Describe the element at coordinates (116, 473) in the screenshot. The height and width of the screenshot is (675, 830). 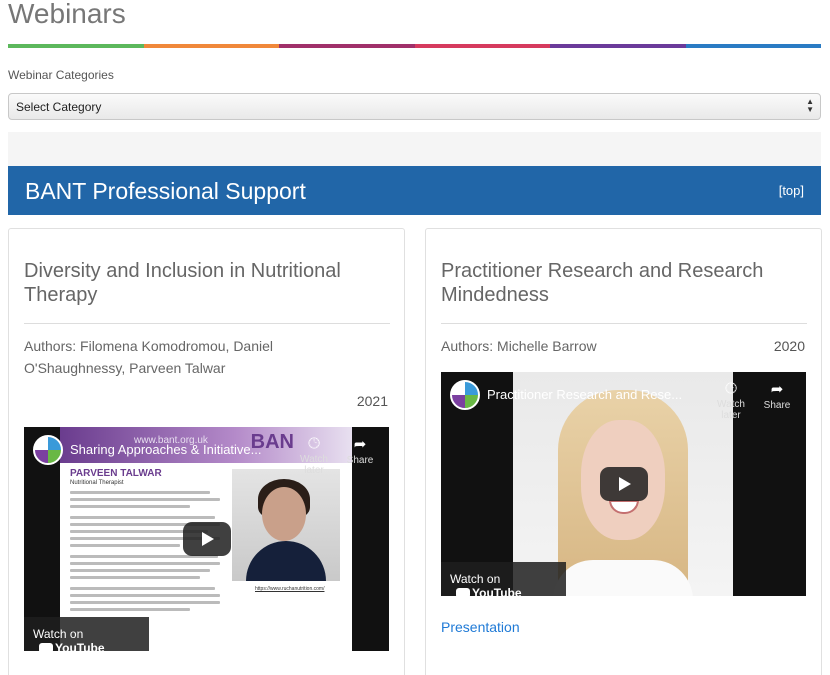
I see `slide-speaker-name: PARVEEN TALWAR` at that location.